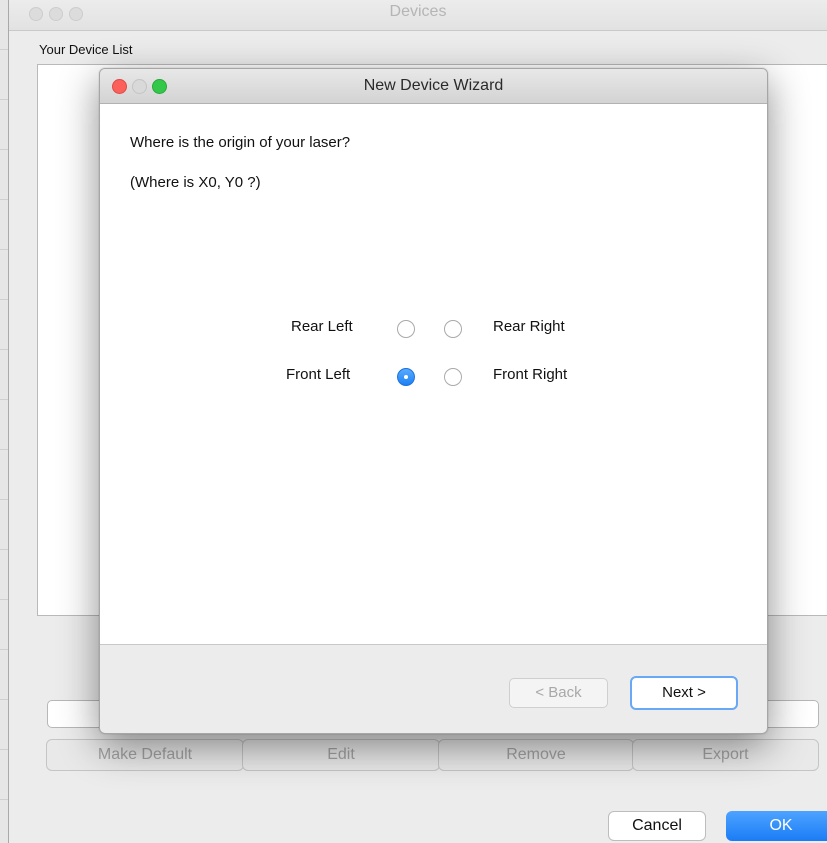 This screenshot has width=827, height=843. I want to click on front-right-radio, so click(453, 377).